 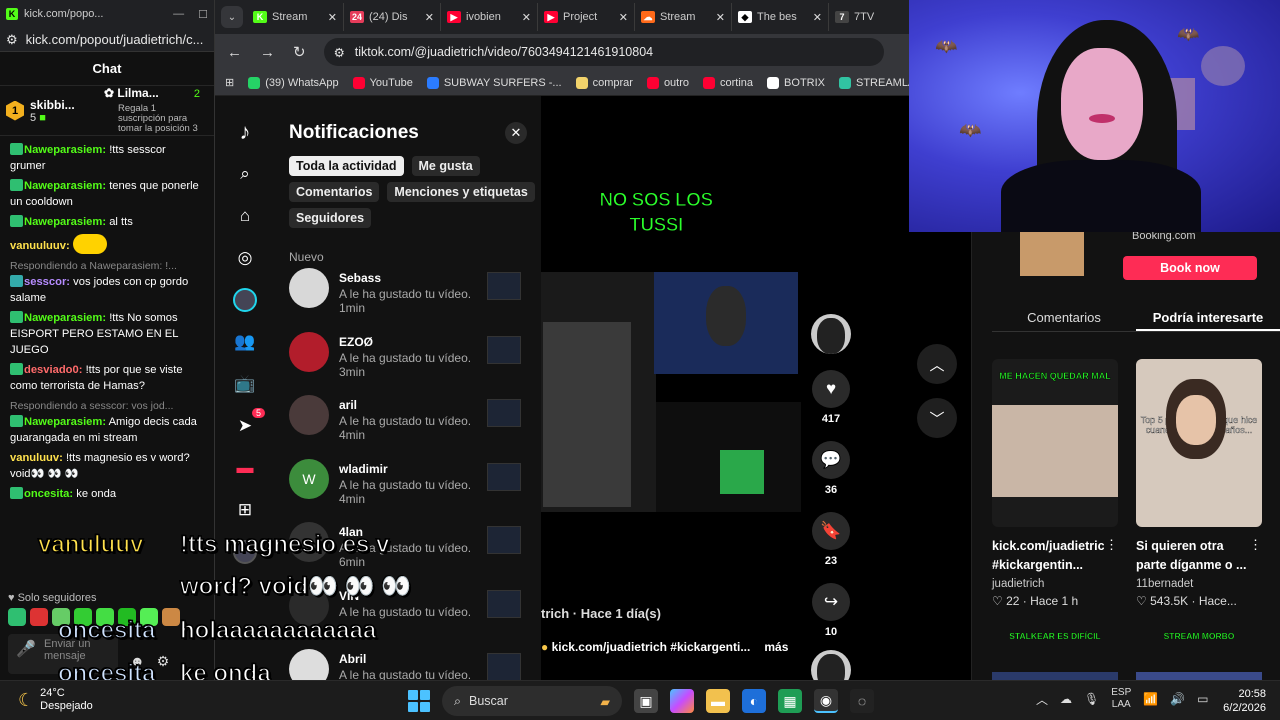 I want to click on bookmark: YouTube, so click(x=382, y=82).